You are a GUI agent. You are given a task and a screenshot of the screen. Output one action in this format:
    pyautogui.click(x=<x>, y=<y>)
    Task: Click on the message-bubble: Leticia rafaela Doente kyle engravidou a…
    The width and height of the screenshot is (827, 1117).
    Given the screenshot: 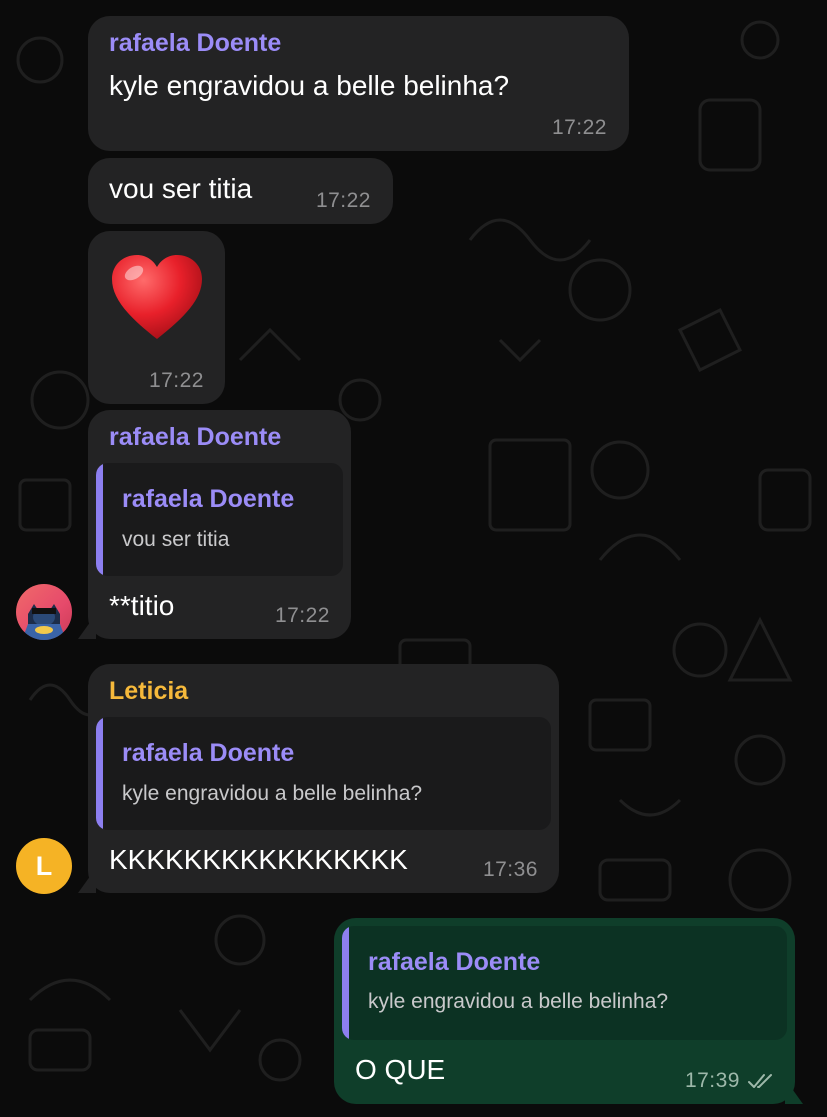 What is the action you would take?
    pyautogui.click(x=323, y=778)
    